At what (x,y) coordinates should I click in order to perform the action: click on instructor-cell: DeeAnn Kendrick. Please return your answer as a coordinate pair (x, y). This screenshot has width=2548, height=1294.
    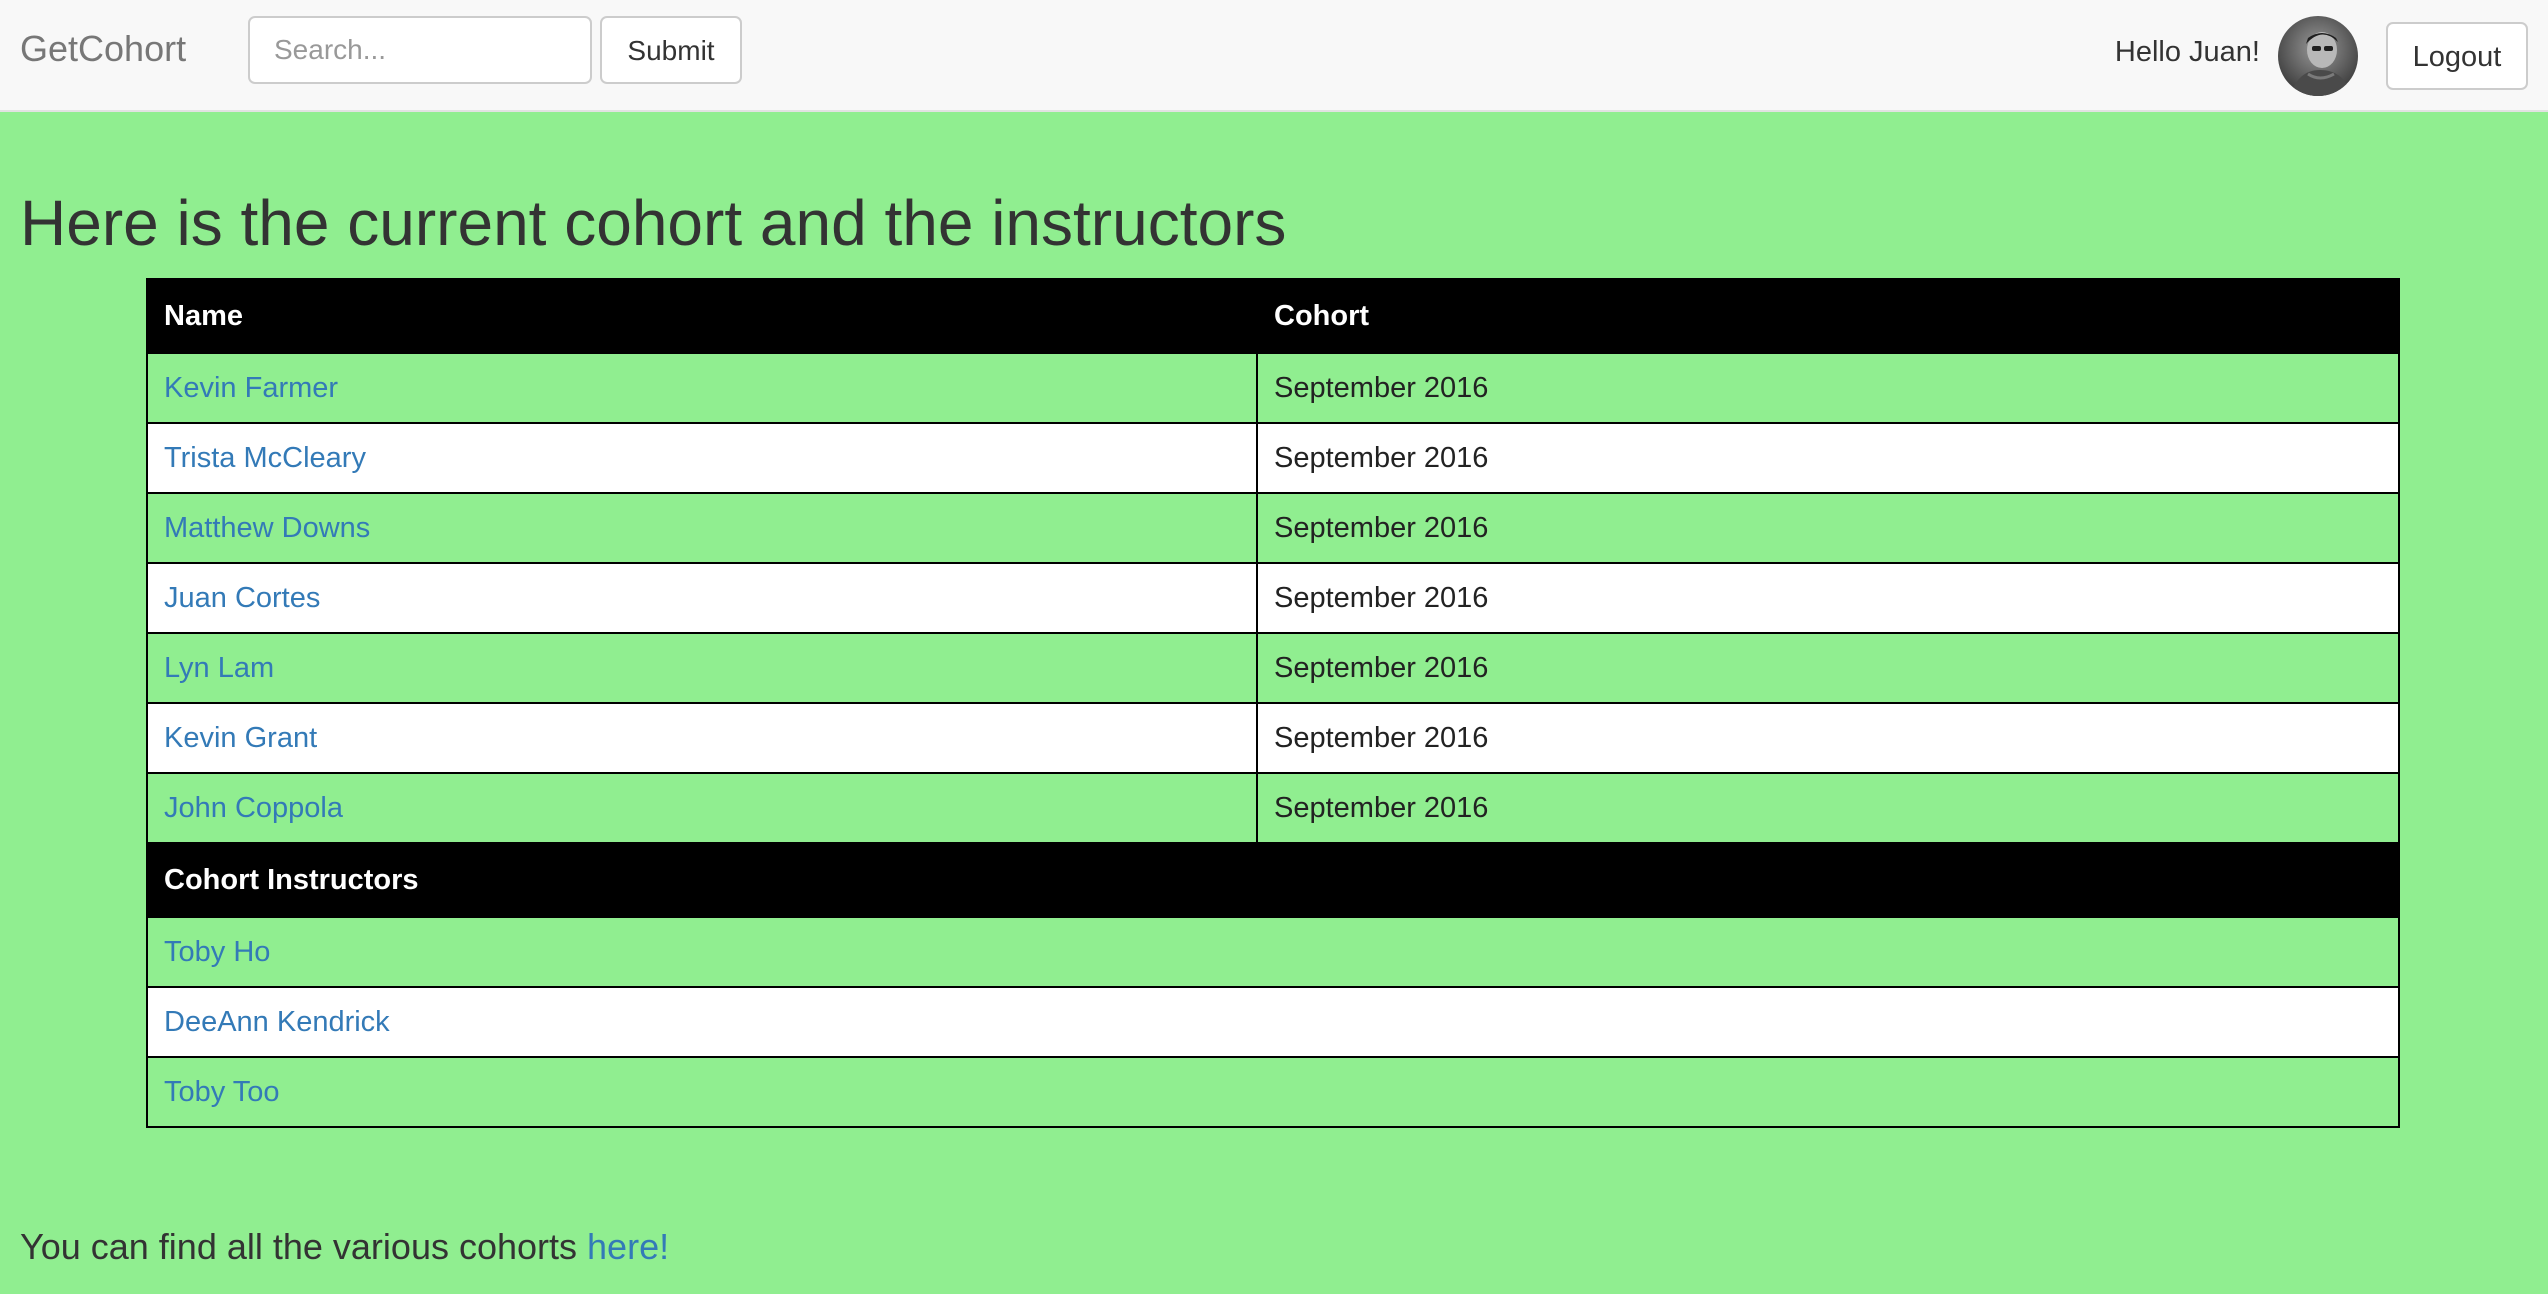
    Looking at the image, I should click on (1273, 1022).